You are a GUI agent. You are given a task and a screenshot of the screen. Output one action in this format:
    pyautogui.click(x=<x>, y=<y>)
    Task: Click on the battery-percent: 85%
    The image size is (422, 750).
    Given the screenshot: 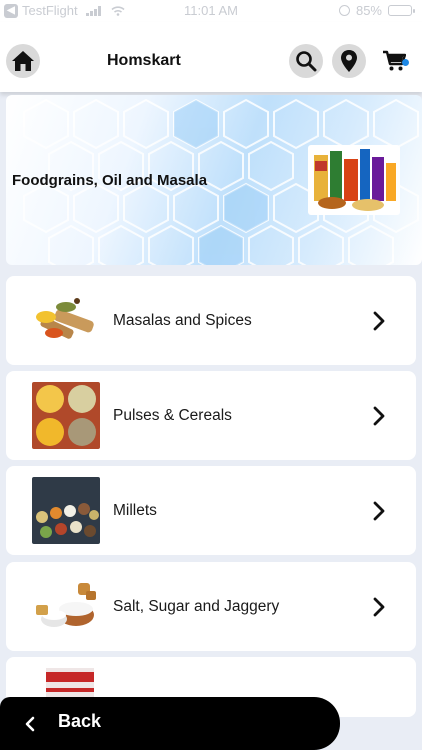 What is the action you would take?
    pyautogui.click(x=368, y=10)
    